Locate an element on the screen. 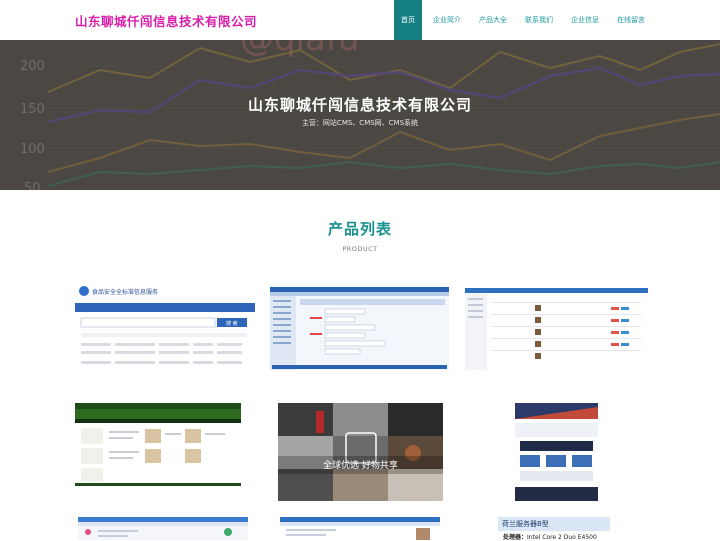 The image size is (720, 541). product-thumbnail-1: 食品安全全标准信息服务 搜 索 is located at coordinates (165, 329).